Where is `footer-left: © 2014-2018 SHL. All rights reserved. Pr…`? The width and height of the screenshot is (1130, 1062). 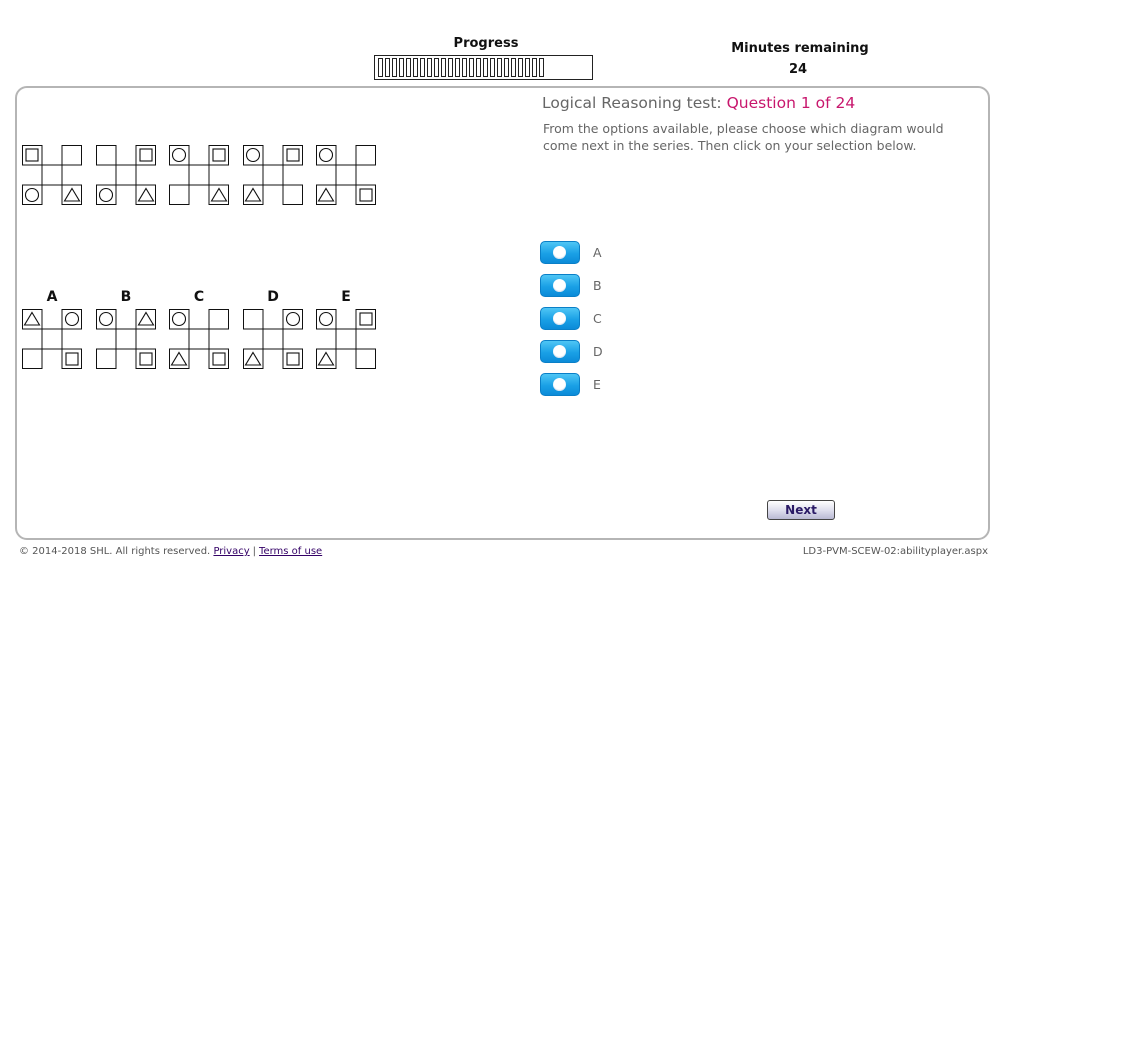 footer-left: © 2014-2018 SHL. All rights reserved. Pr… is located at coordinates (170, 551).